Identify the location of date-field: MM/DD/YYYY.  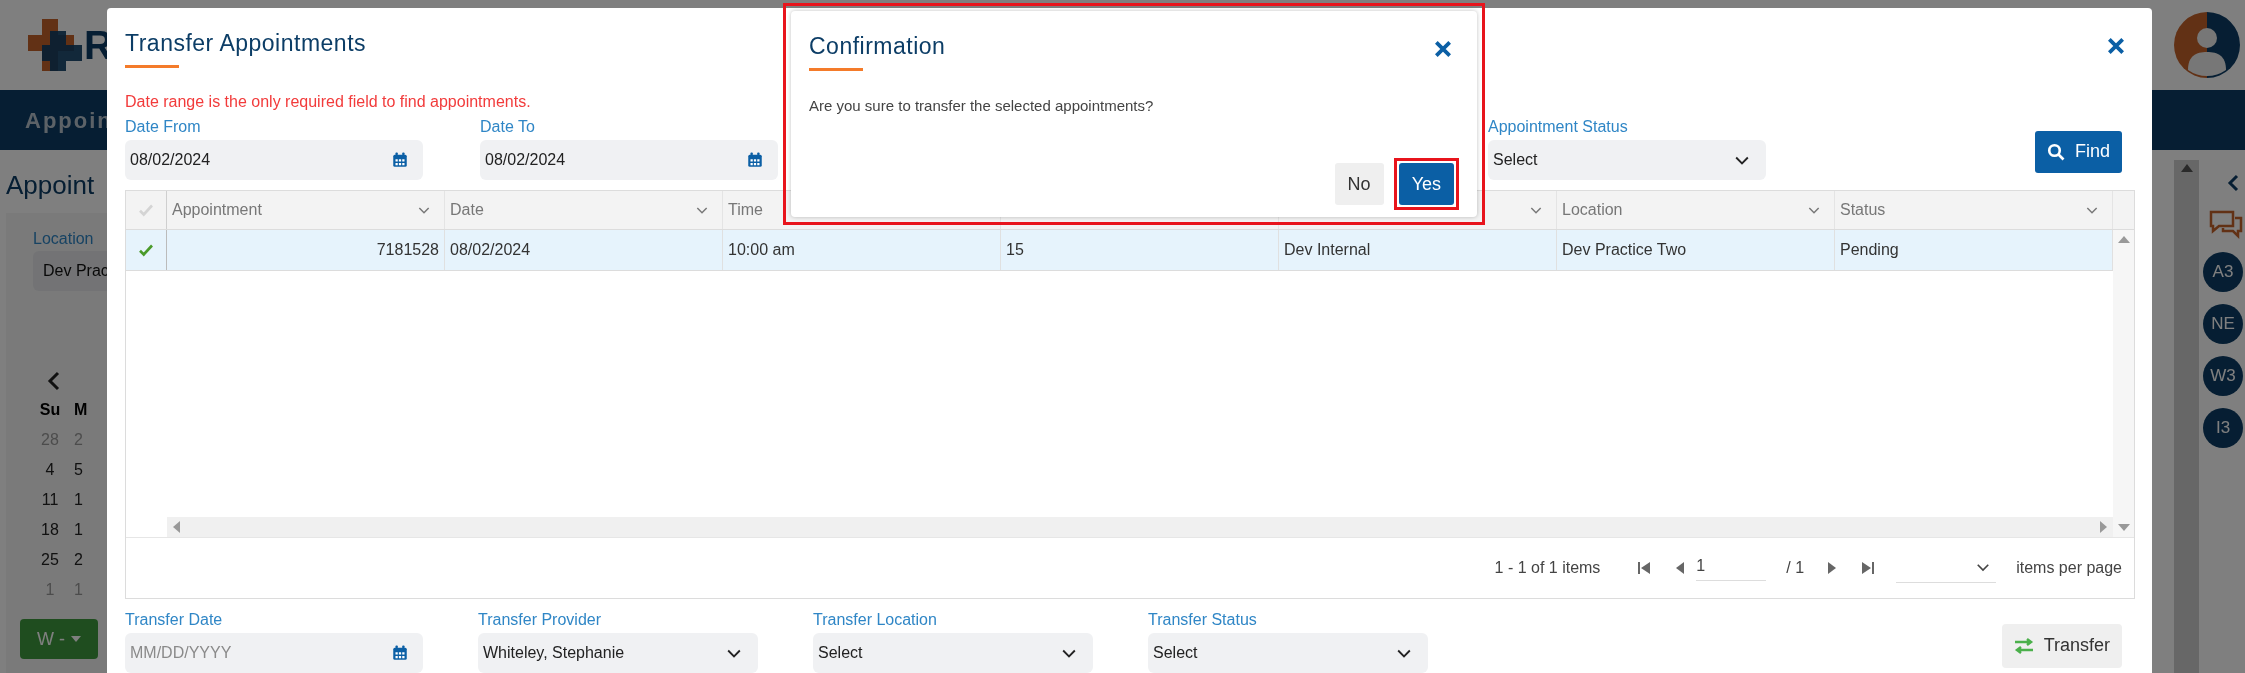
(274, 652).